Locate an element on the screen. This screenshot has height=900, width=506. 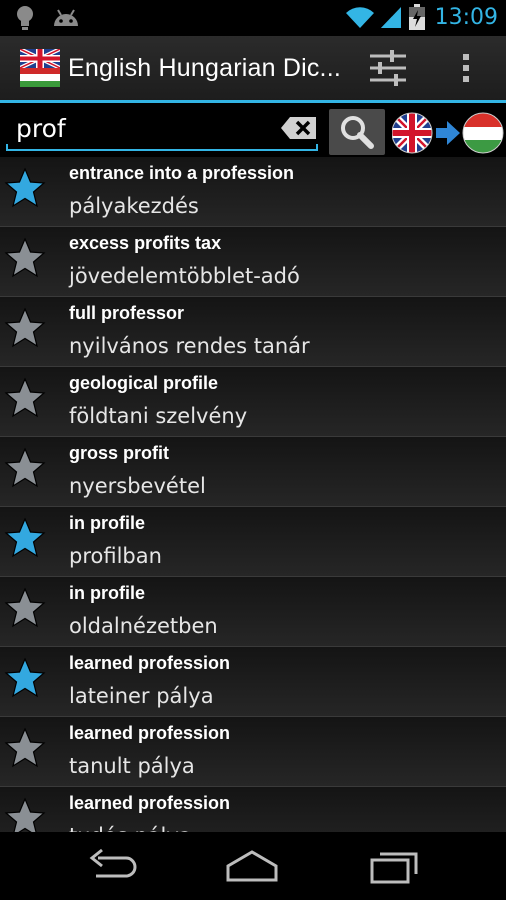
result-english: geological profile is located at coordinates (144, 383).